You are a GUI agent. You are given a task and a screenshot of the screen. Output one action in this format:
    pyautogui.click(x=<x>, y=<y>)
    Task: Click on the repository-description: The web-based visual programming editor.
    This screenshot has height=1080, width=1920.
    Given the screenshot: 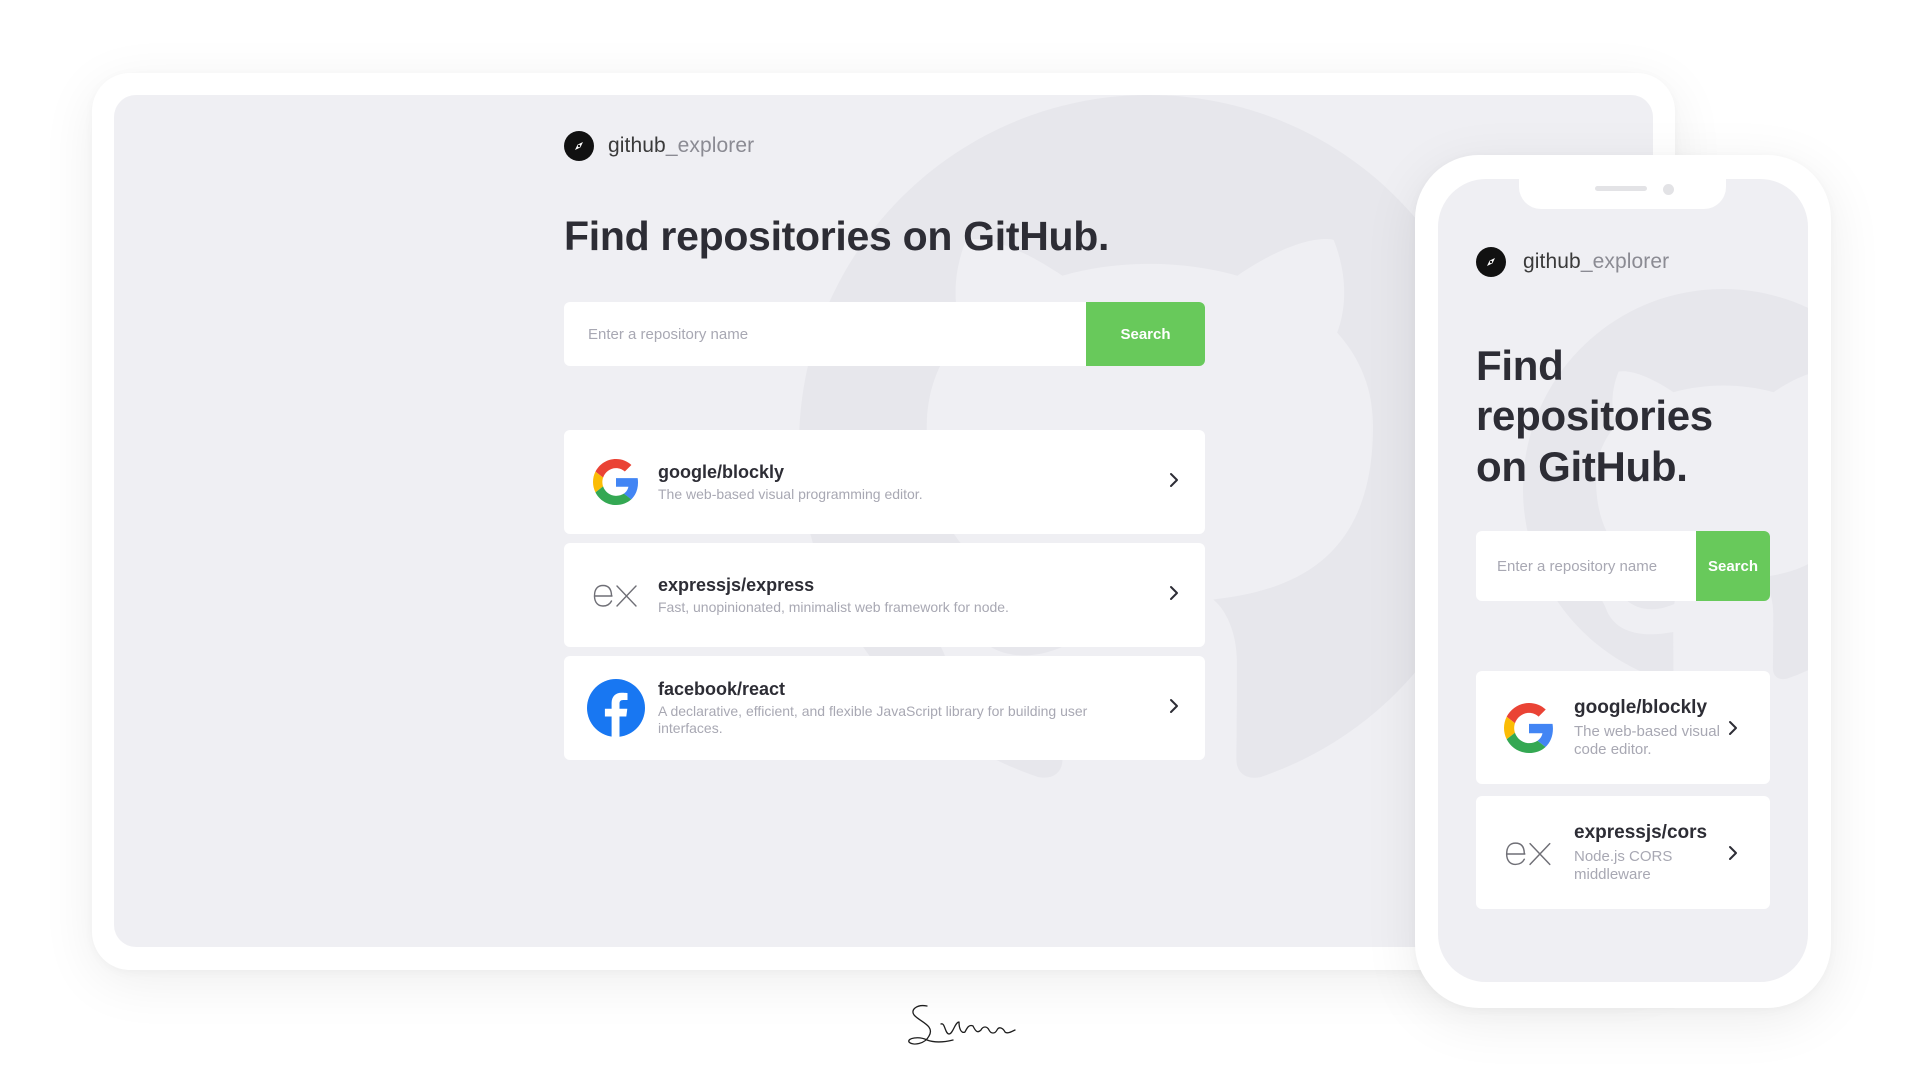 What is the action you would take?
    pyautogui.click(x=790, y=493)
    